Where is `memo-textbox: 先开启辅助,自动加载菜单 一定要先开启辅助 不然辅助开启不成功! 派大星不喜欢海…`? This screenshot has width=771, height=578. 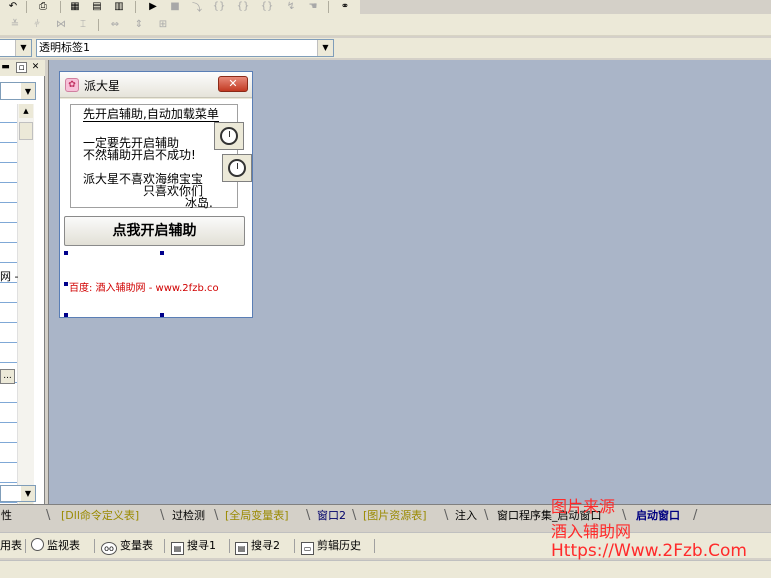 memo-textbox: 先开启辅助,自动加载菜单 一定要先开启辅助 不然辅助开启不成功! 派大星不喜欢海… is located at coordinates (154, 156).